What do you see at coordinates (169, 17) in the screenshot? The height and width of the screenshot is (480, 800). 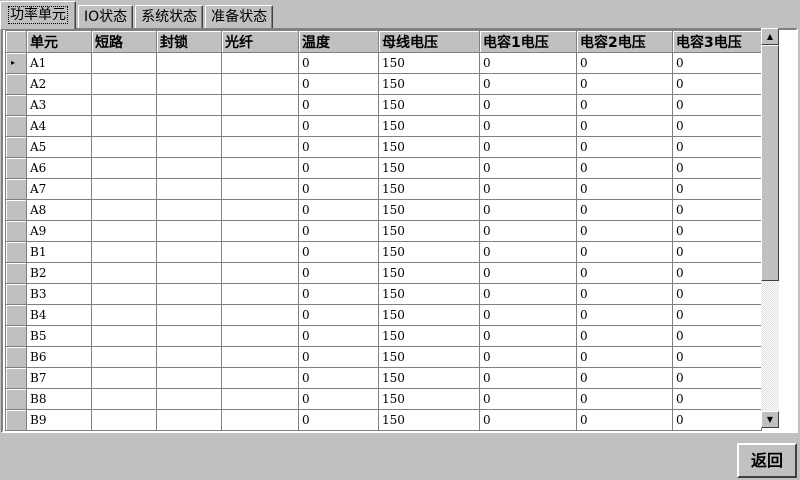 I see `tab-system-status: 系统状态` at bounding box center [169, 17].